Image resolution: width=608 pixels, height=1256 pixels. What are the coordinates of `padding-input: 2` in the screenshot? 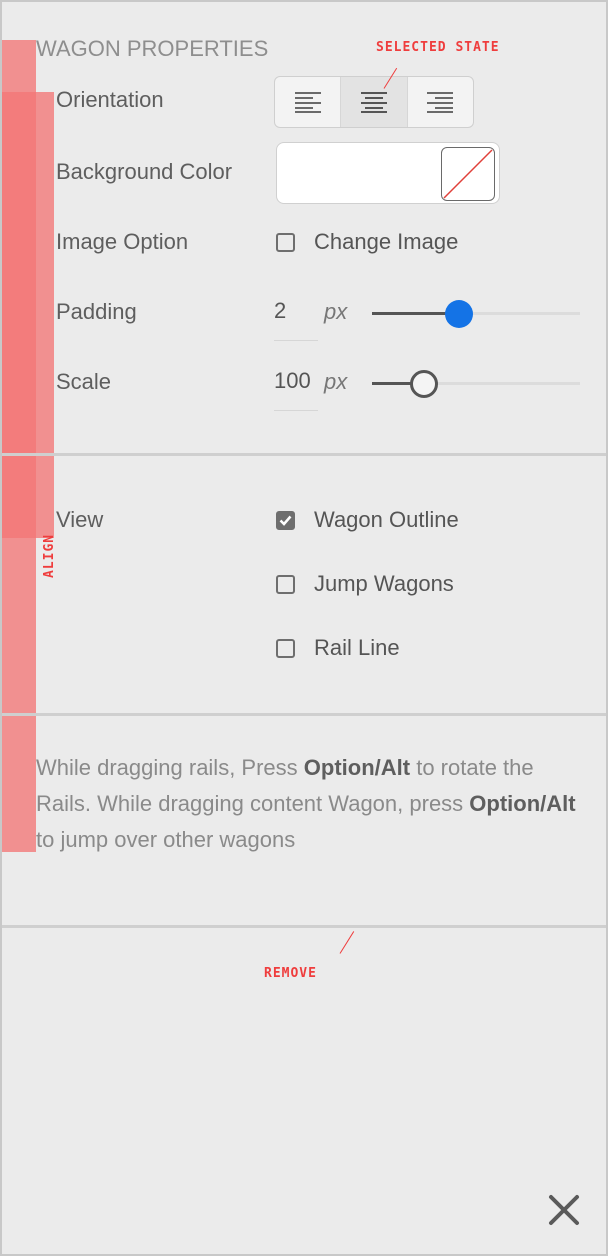 It's located at (296, 319).